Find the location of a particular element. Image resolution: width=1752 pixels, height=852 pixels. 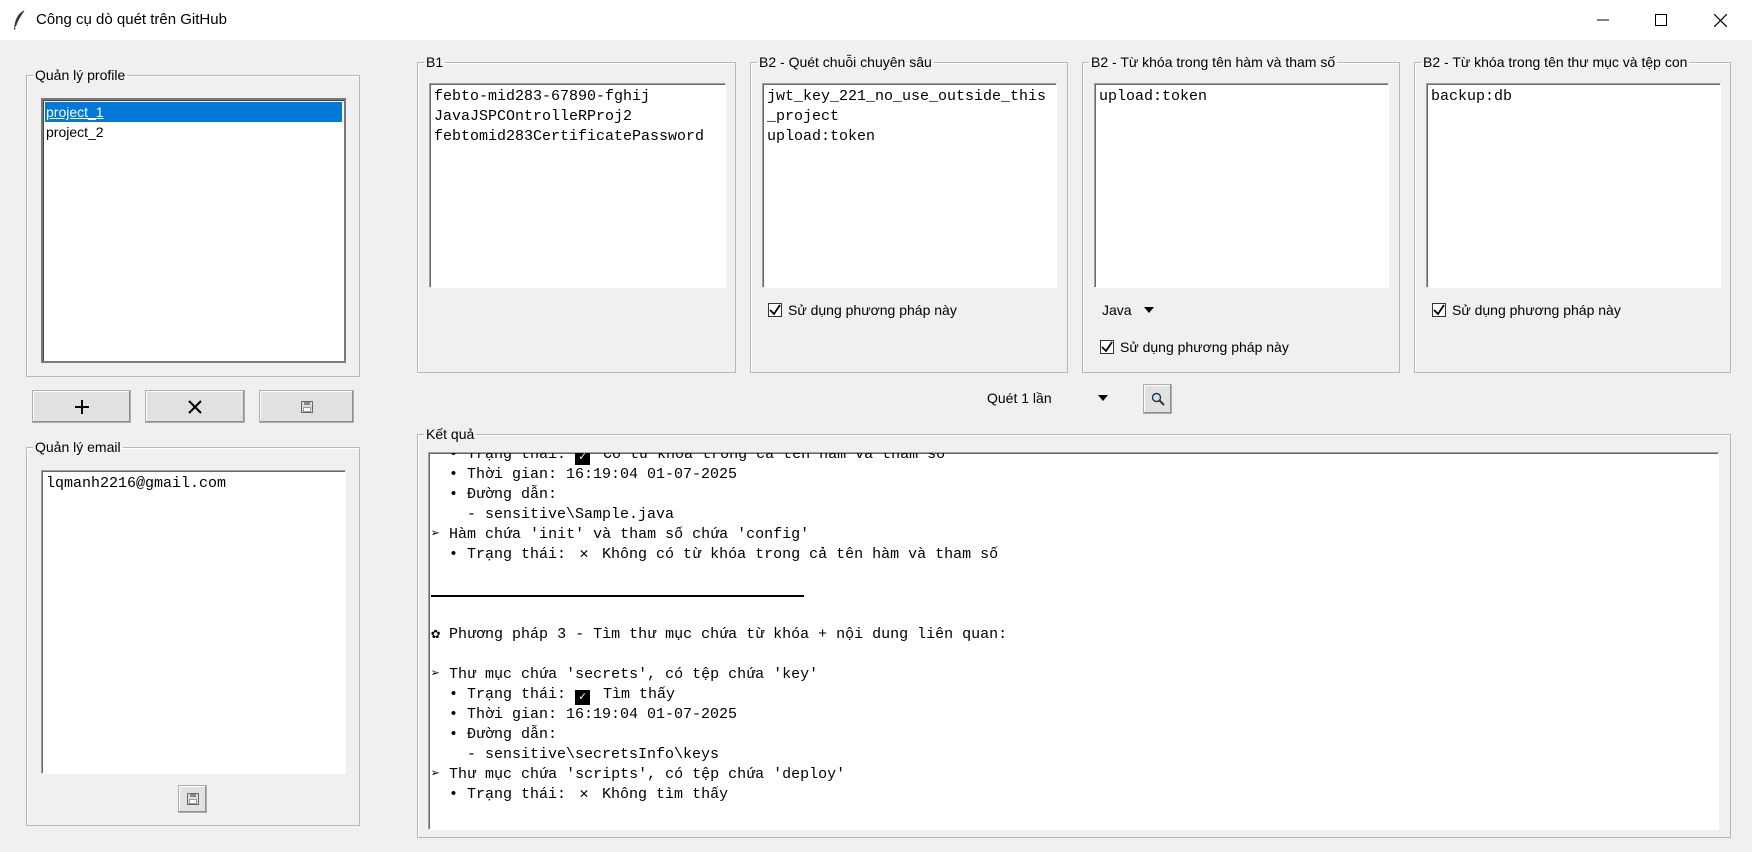

results-label: Kết quả is located at coordinates (450, 434).